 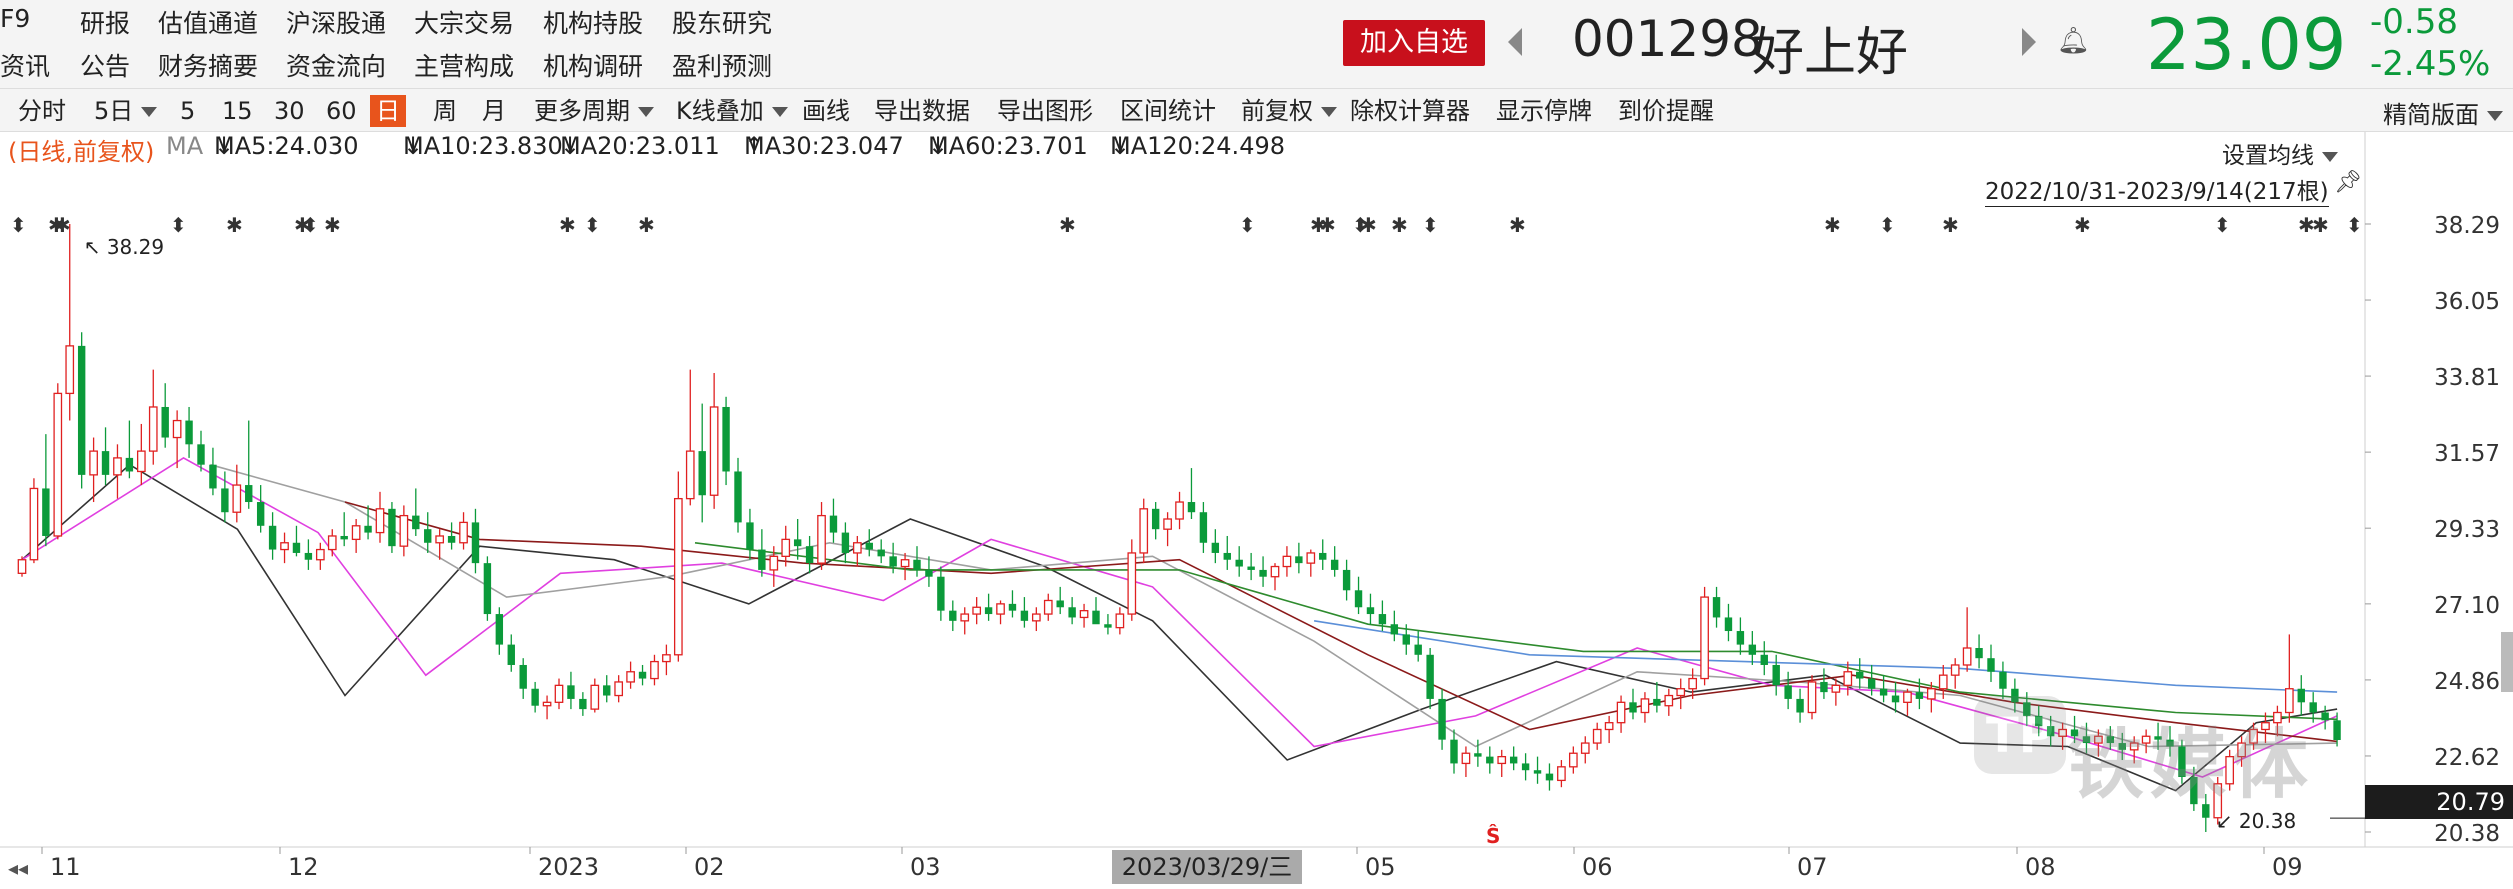 I want to click on nav-fund-flow: 资金流向, so click(x=336, y=65).